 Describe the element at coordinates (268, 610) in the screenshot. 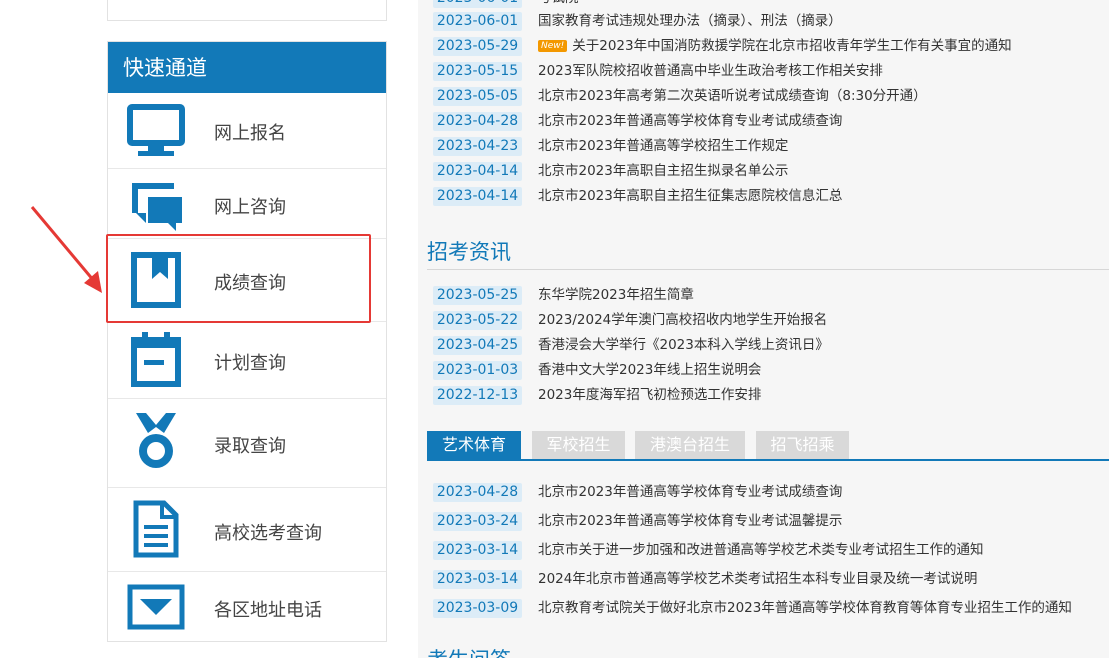

I see `quick-link-label: 各区地址电话` at that location.